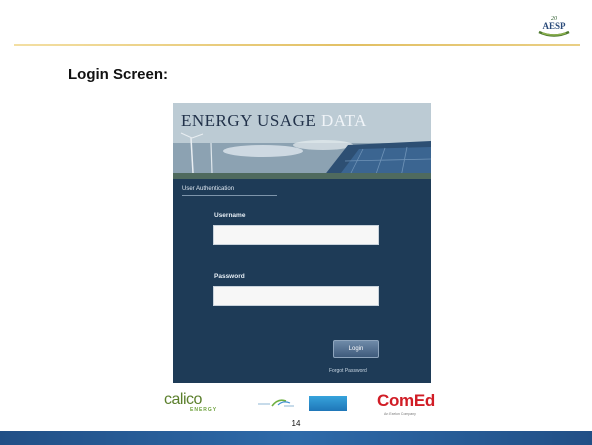 The image size is (592, 445). I want to click on forgot-password-link: Forgot Password, so click(348, 371).